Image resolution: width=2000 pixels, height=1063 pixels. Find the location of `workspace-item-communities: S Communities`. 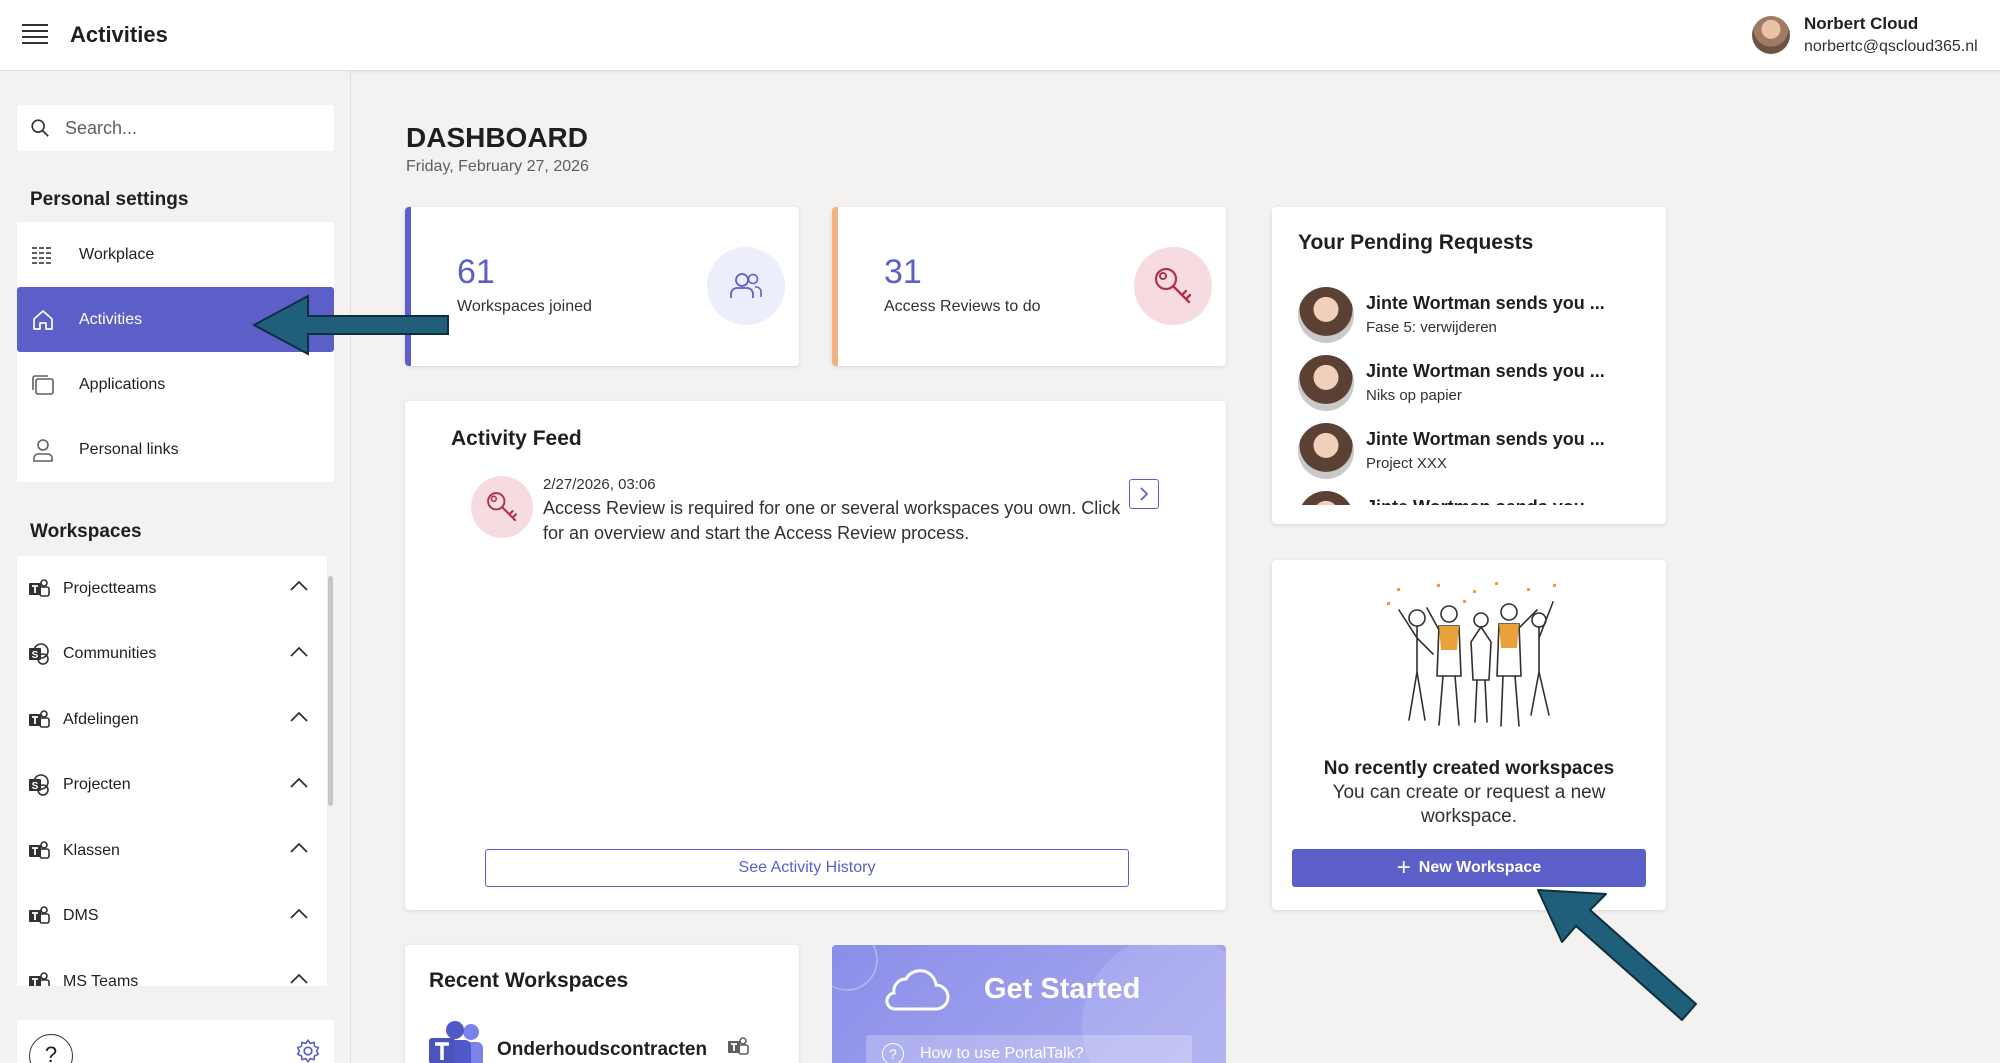

workspace-item-communities: S Communities is located at coordinates (172, 655).